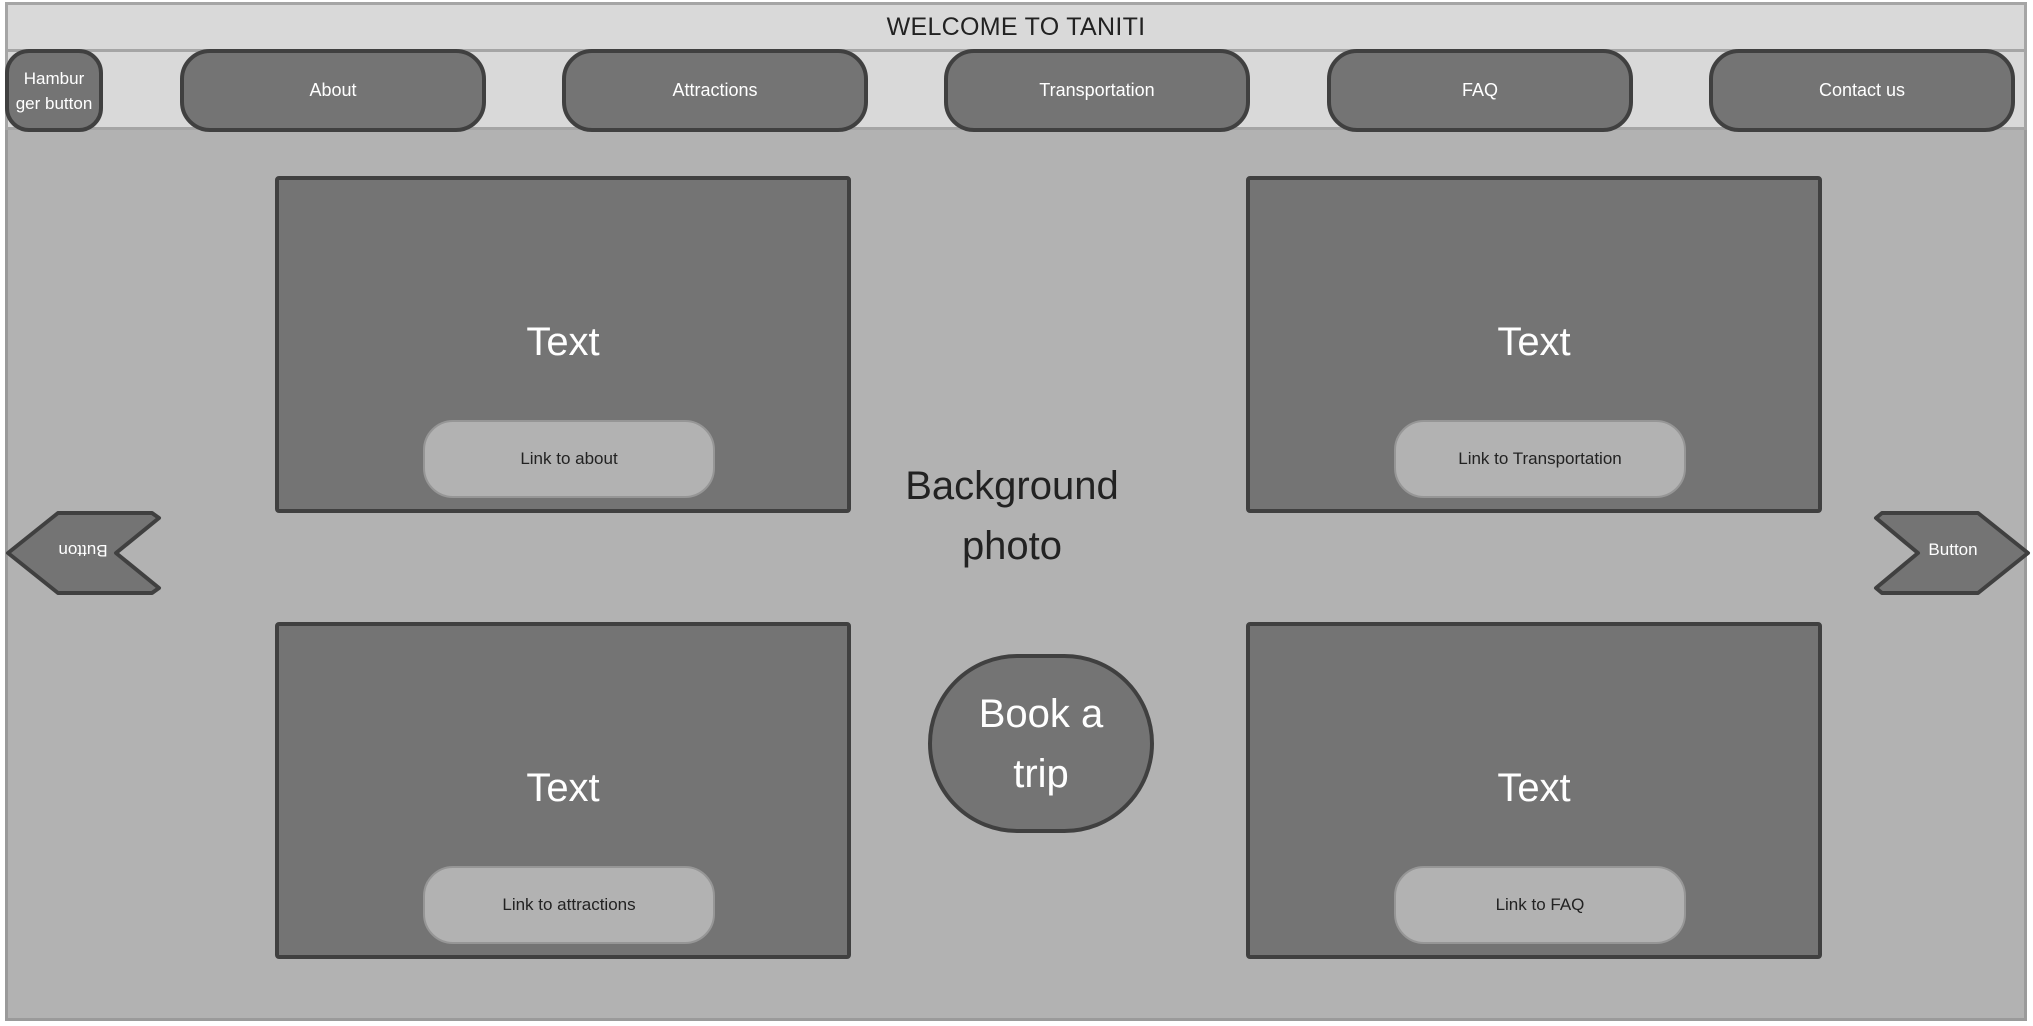 The image size is (2033, 1026). I want to click on link-to-about-button: Link to about, so click(569, 459).